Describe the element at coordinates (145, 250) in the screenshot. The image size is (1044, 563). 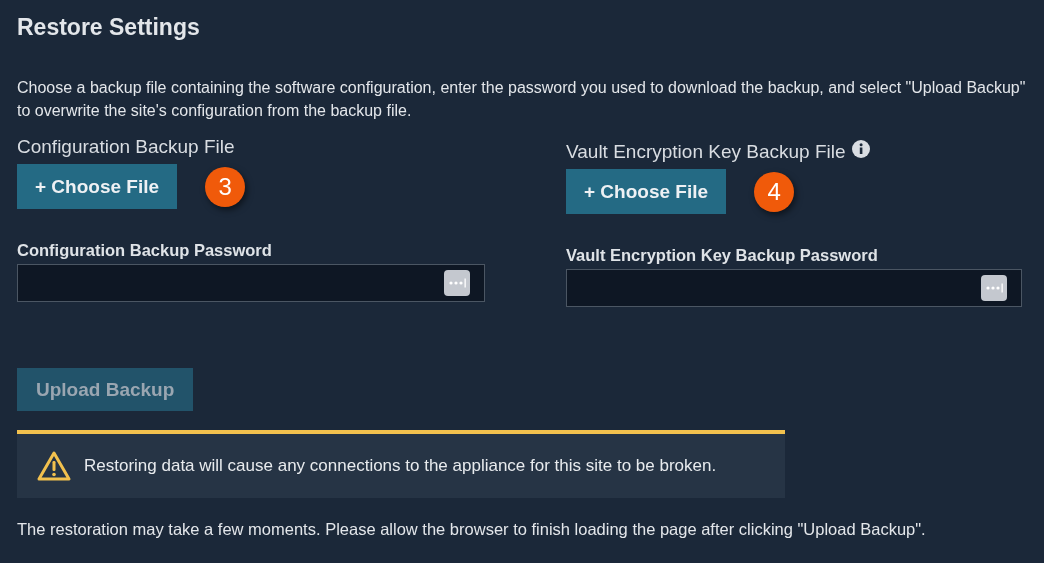
I see `password-label: Configuration Backup Password` at that location.